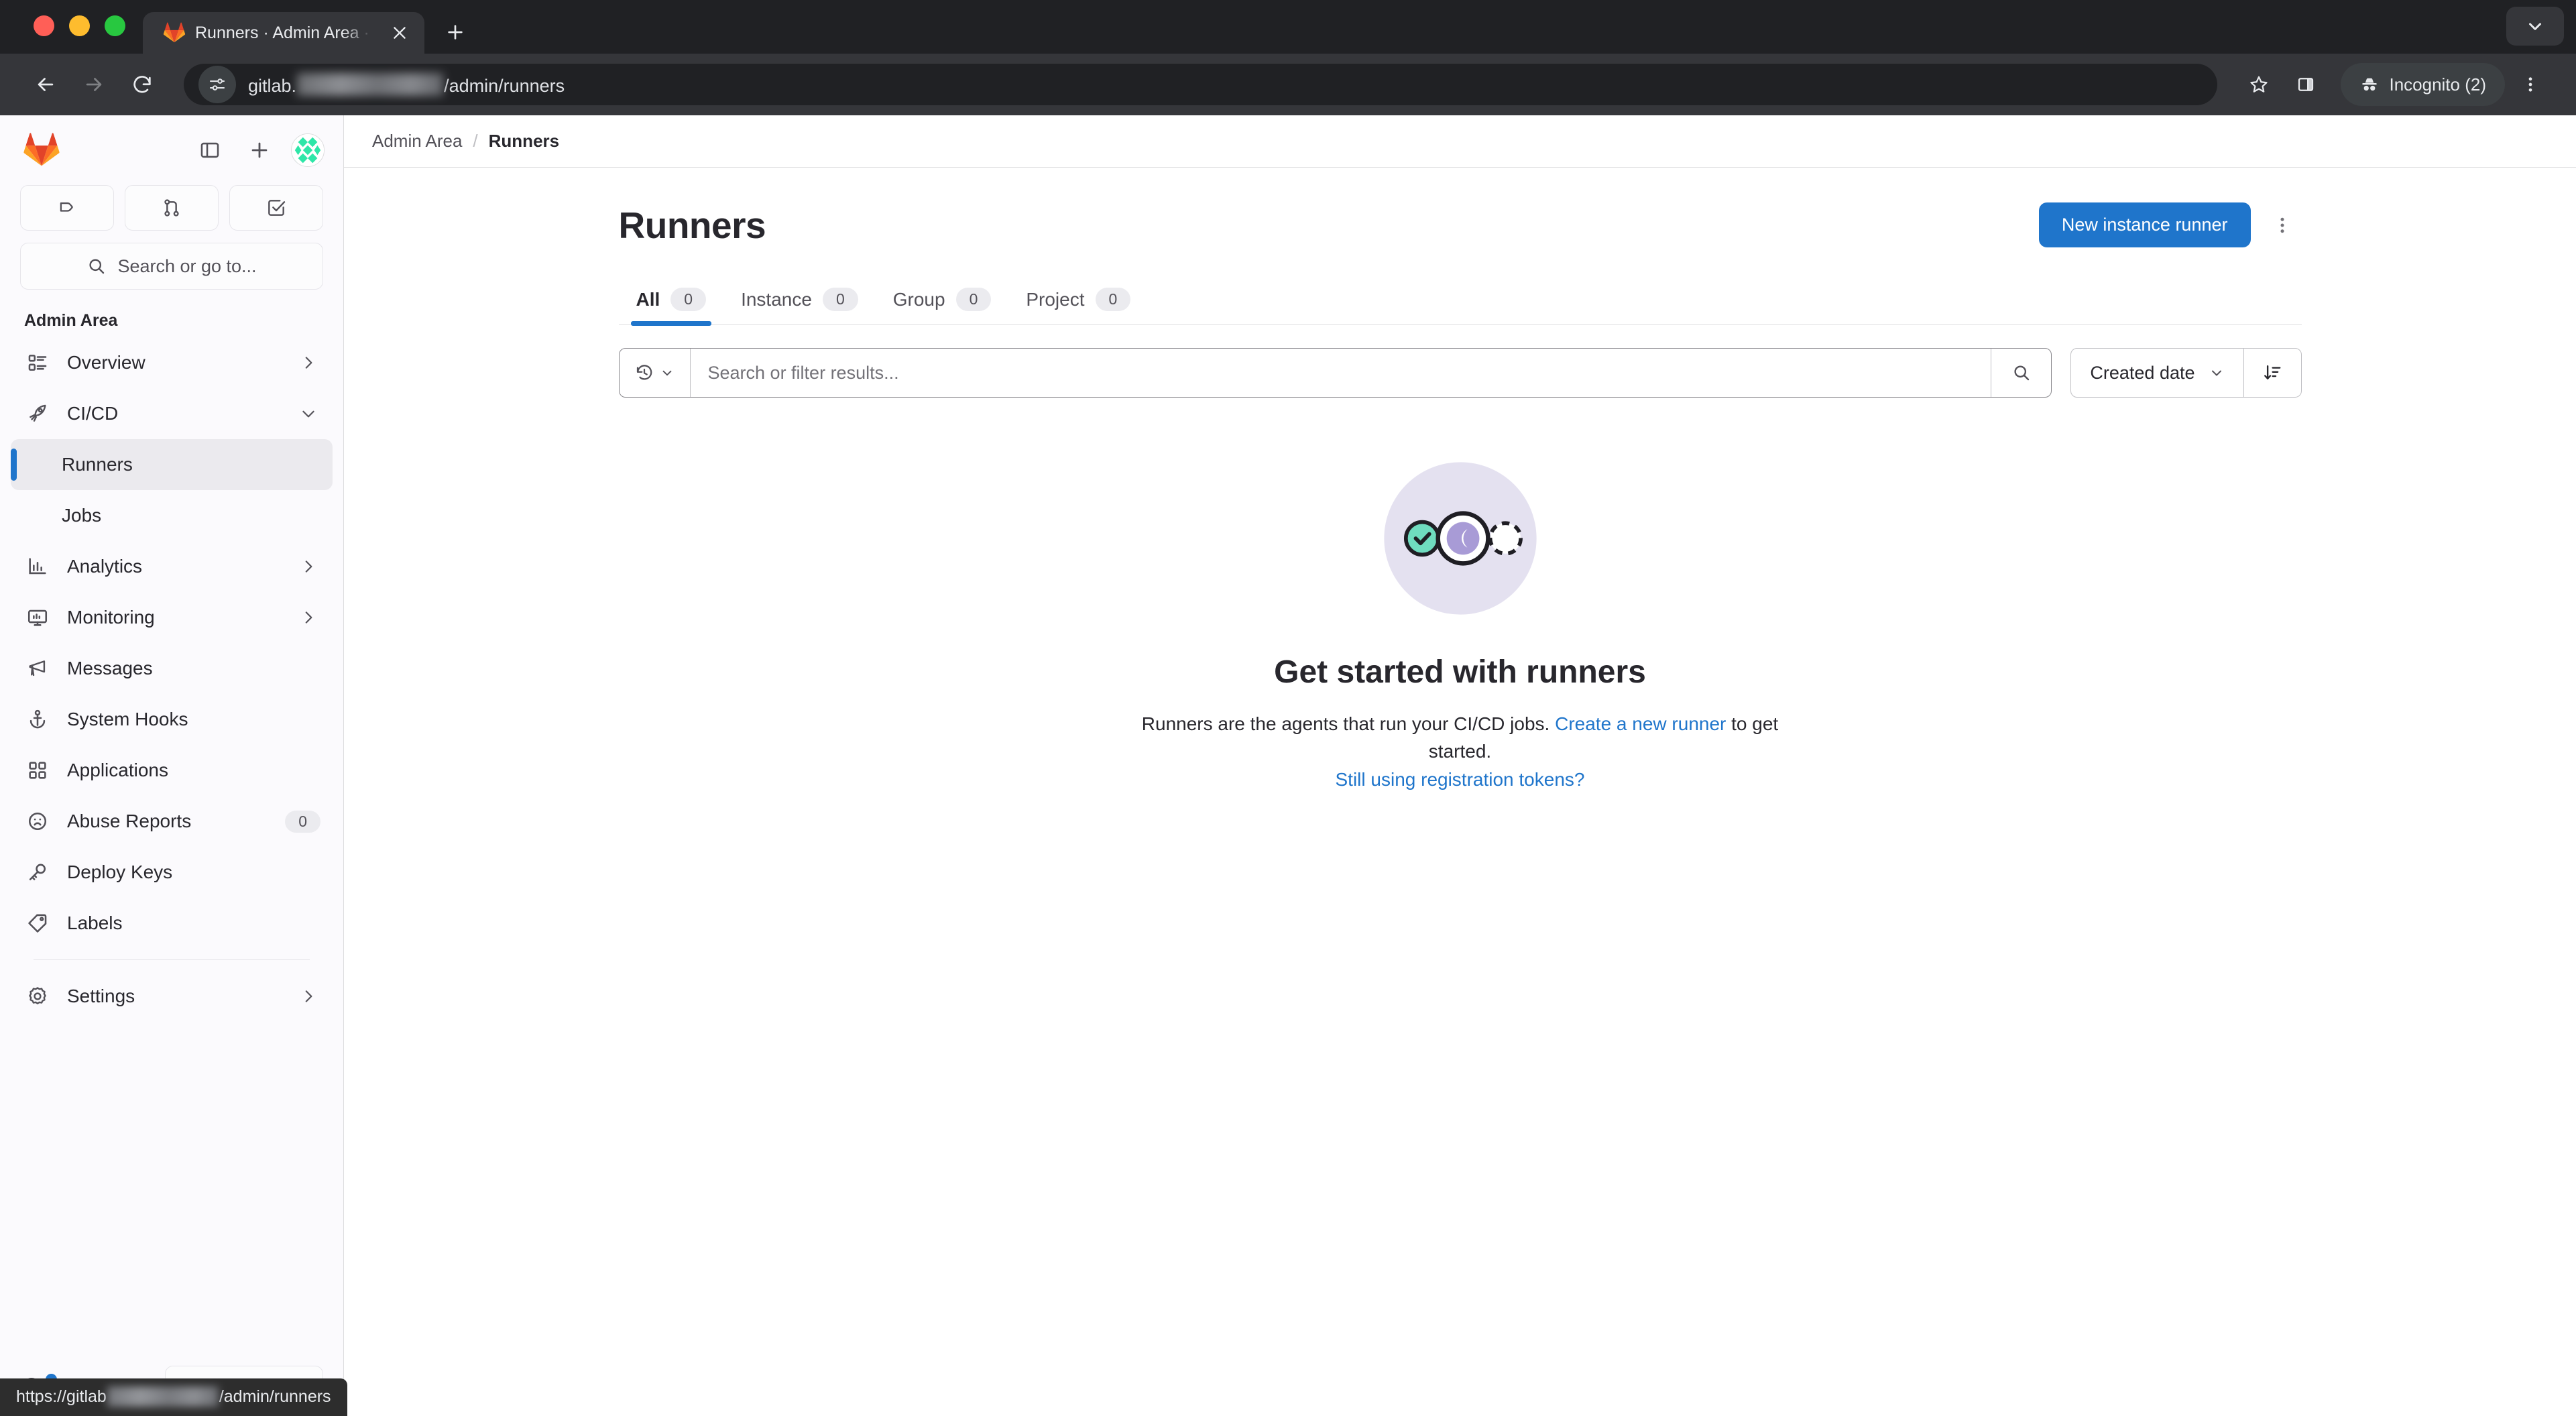 This screenshot has width=2576, height=1416. What do you see at coordinates (1288, 27) in the screenshot?
I see `browser-tab-strip: Runners · Admin Area · GitLab` at bounding box center [1288, 27].